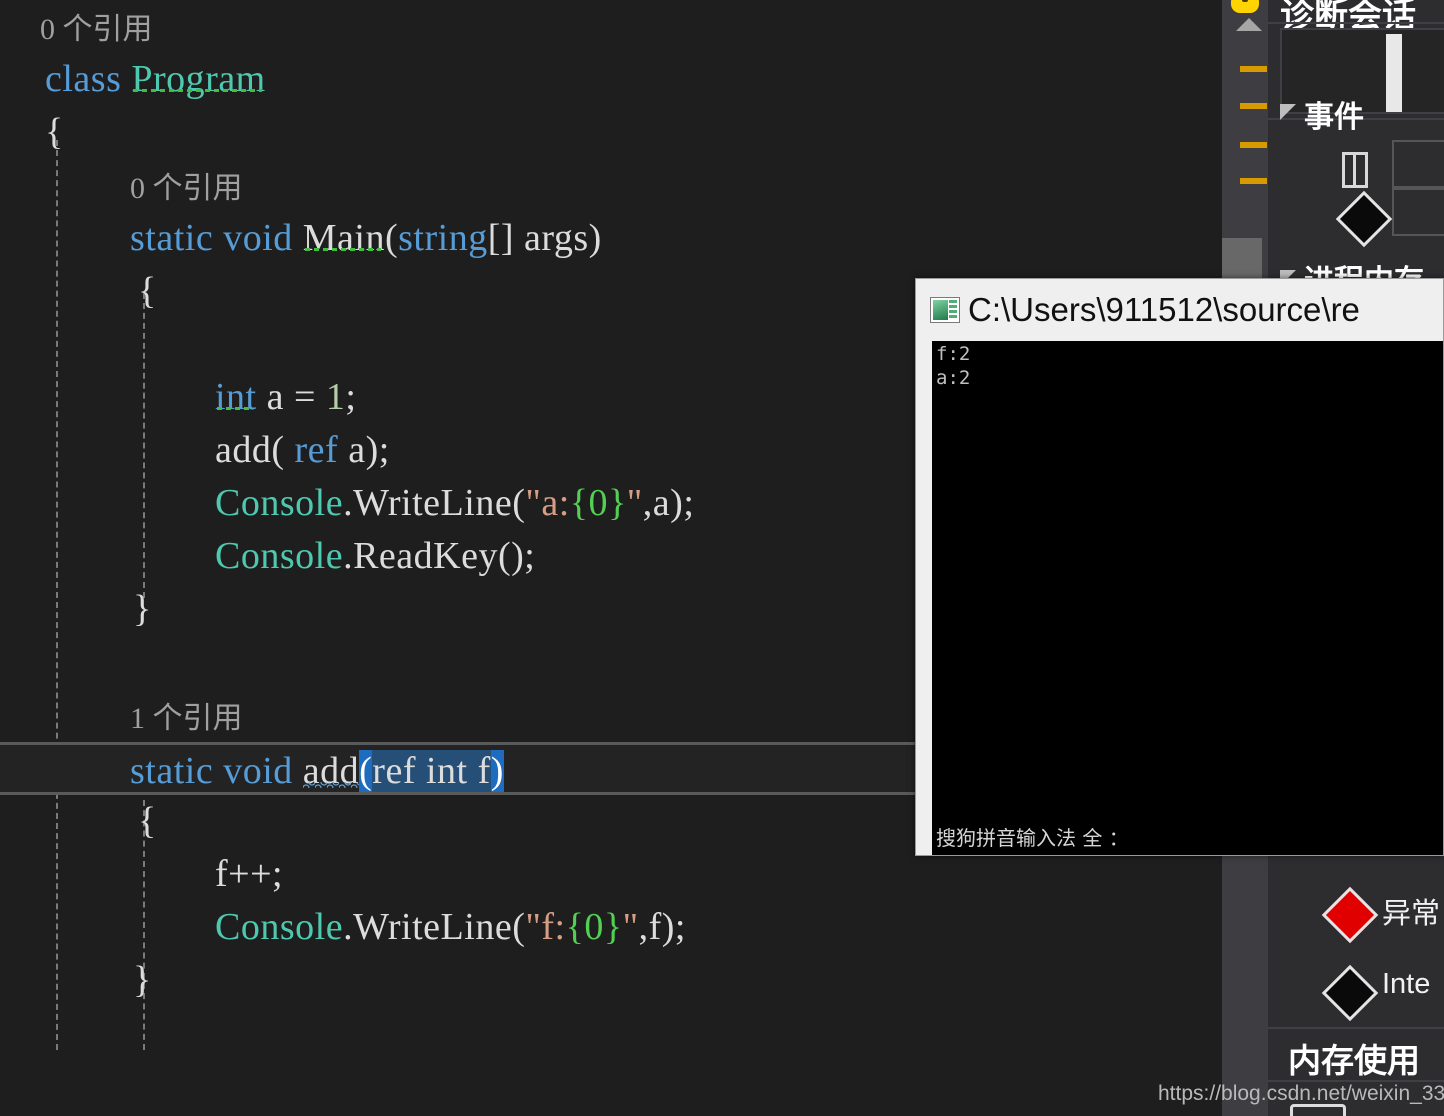  I want to click on code-token: a:, so click(555, 503).